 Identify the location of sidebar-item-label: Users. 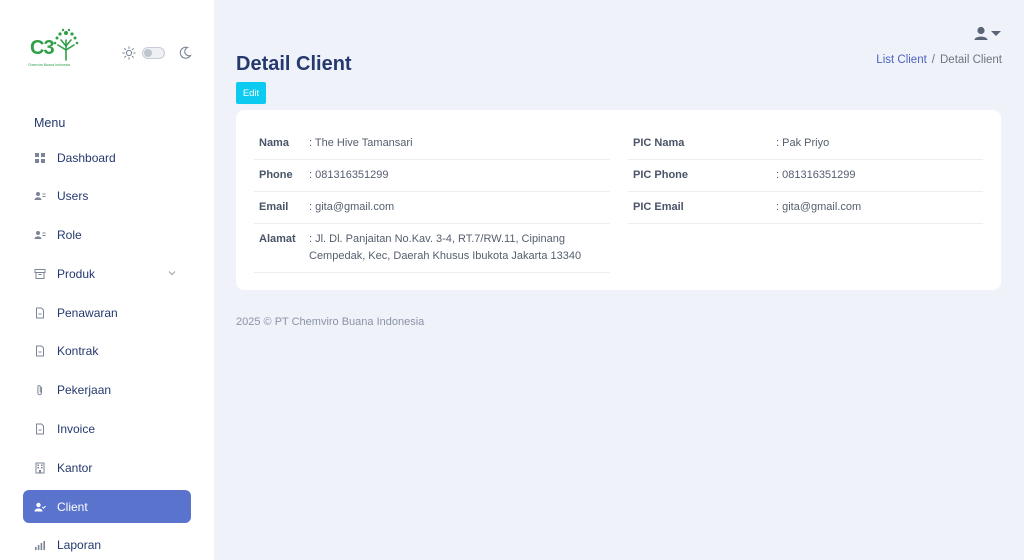
(73, 196).